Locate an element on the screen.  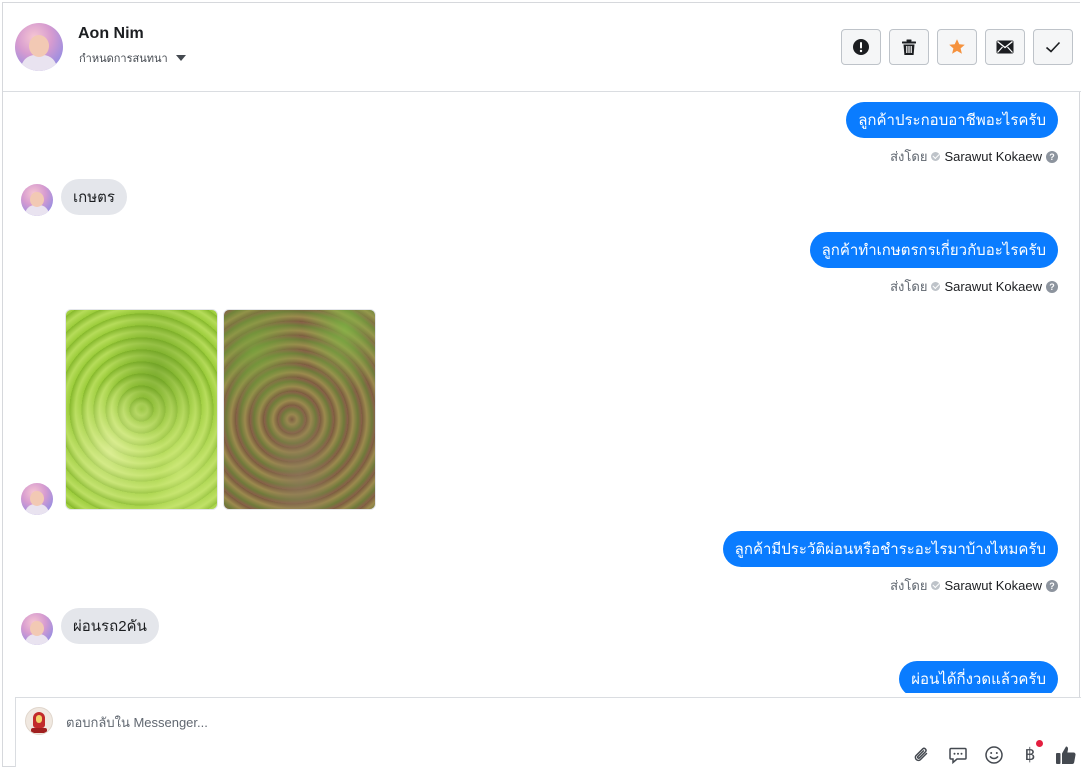
assign-conversation-label: กำหนดการสนทนา is located at coordinates (123, 59).